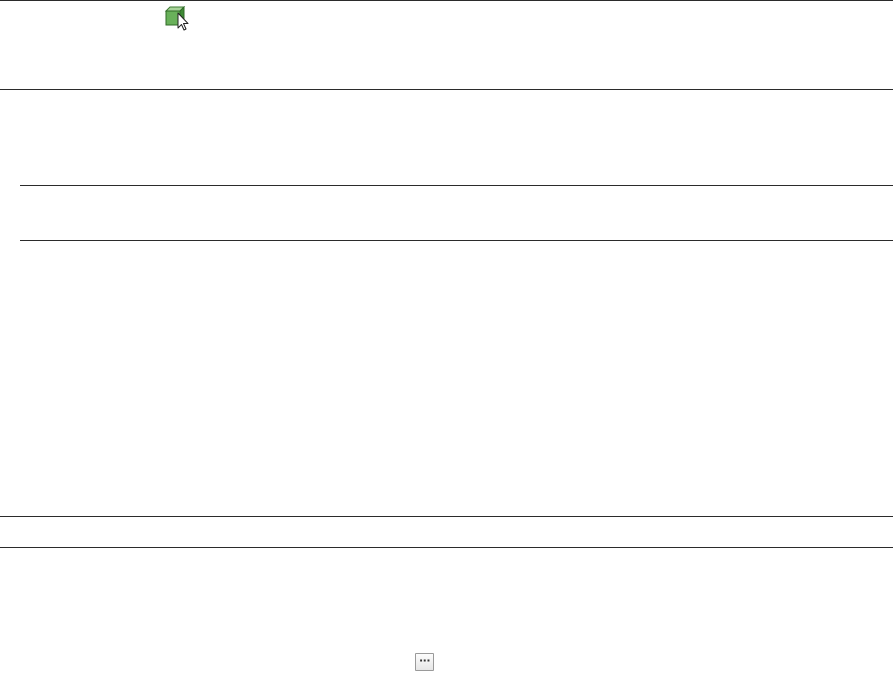  I want to click on select-object-icon, so click(178, 18).